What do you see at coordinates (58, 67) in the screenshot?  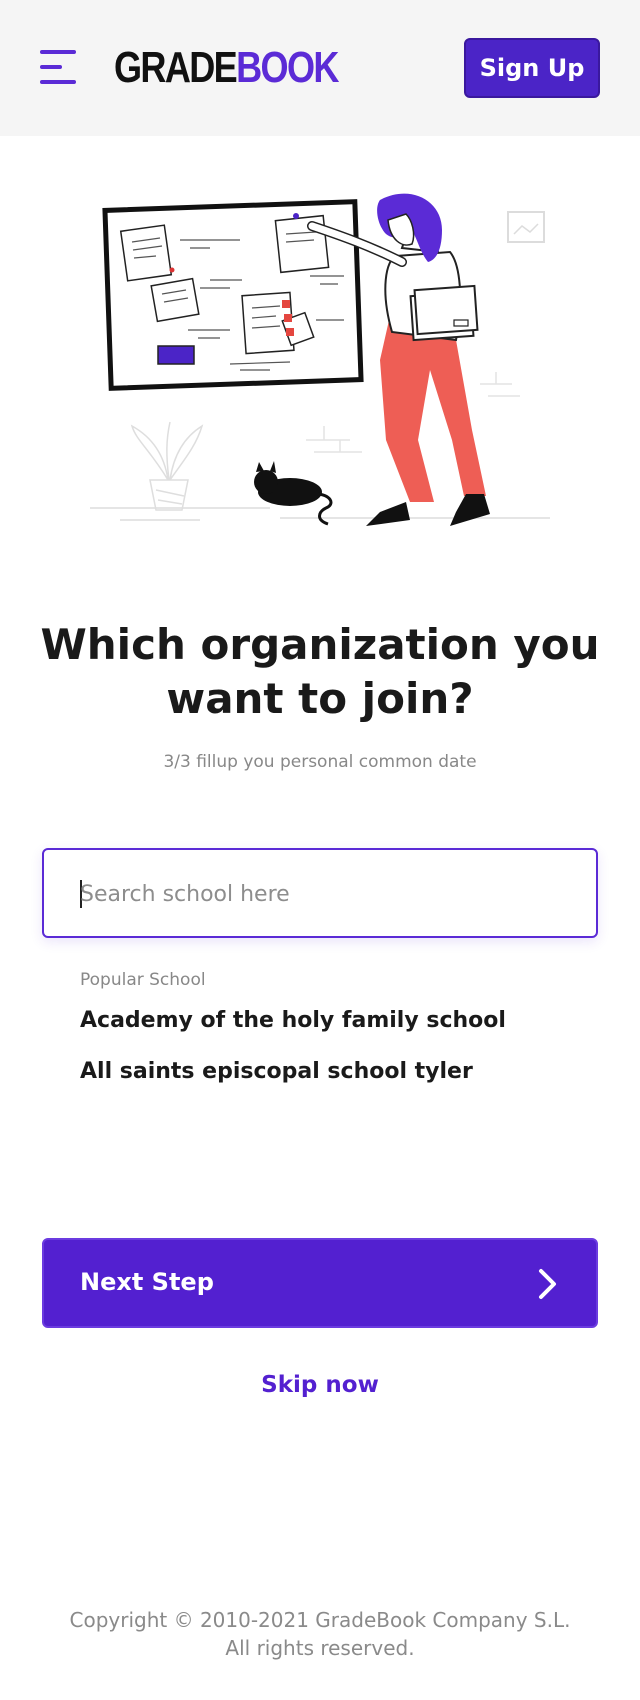 I see `hamburger-menu-icon` at bounding box center [58, 67].